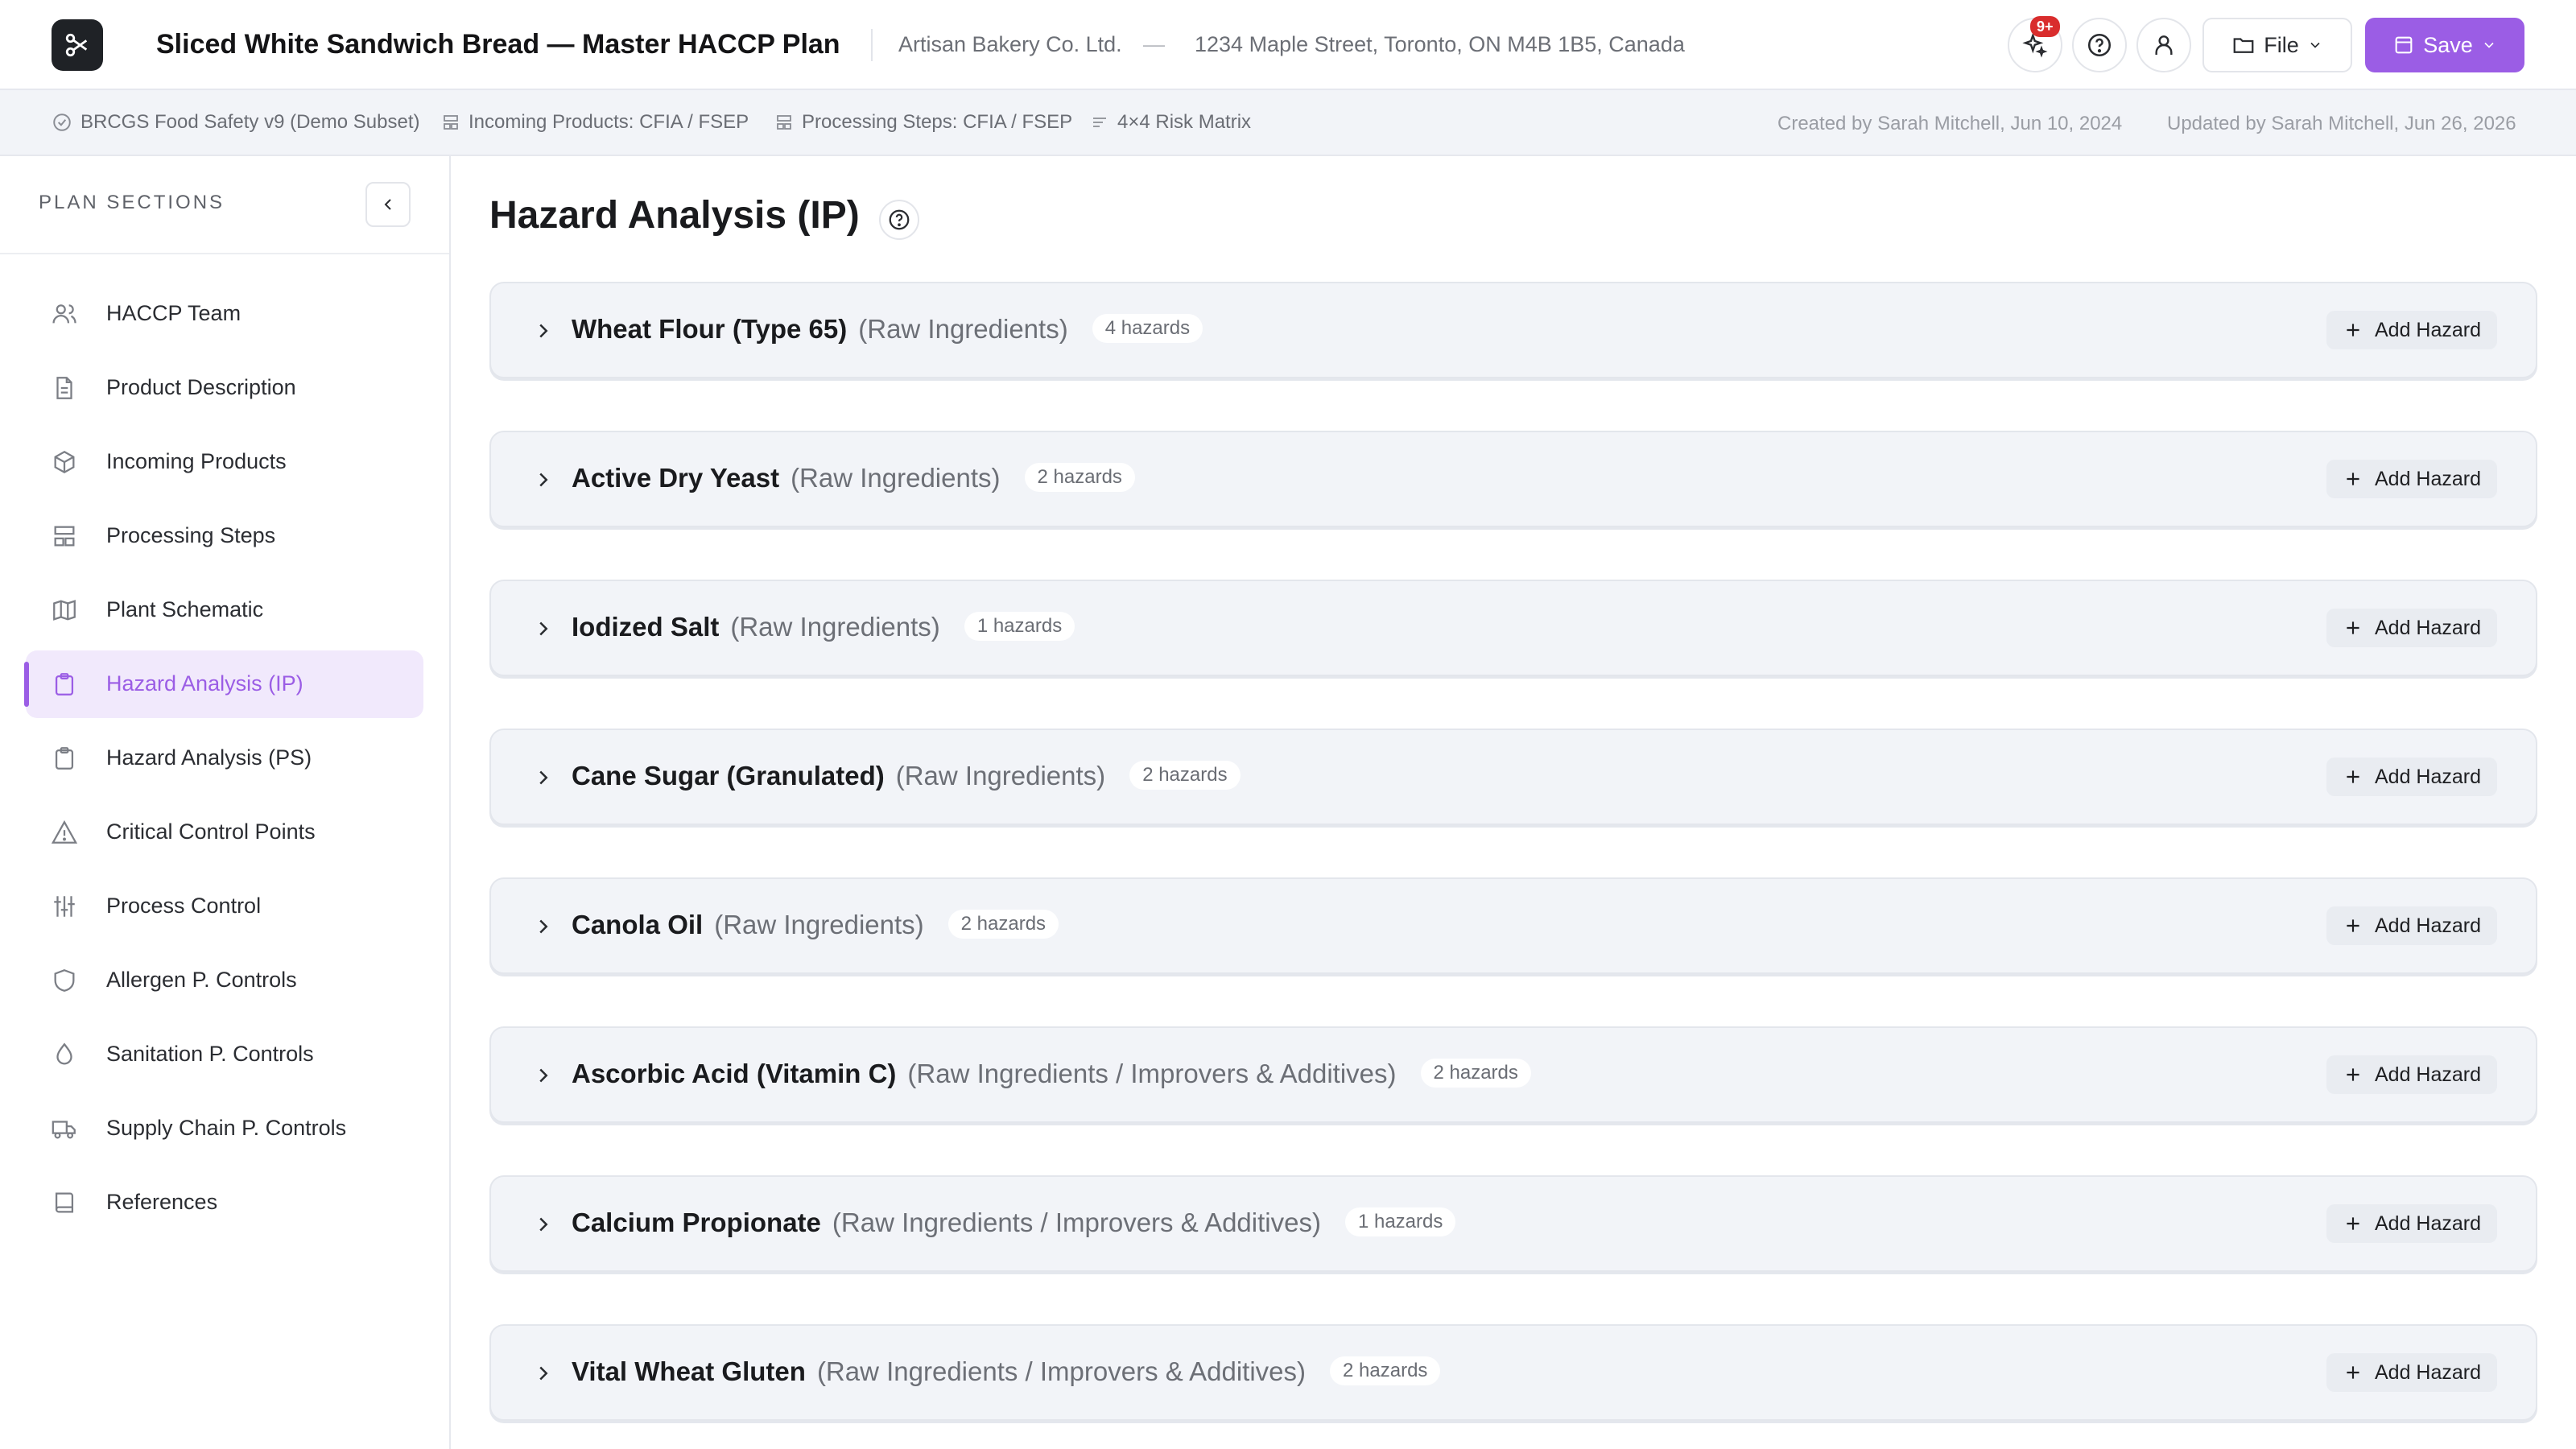 This screenshot has height=1449, width=2576. Describe the element at coordinates (211, 831) in the screenshot. I see `sidebar-item-label: Critical Control Points` at that location.